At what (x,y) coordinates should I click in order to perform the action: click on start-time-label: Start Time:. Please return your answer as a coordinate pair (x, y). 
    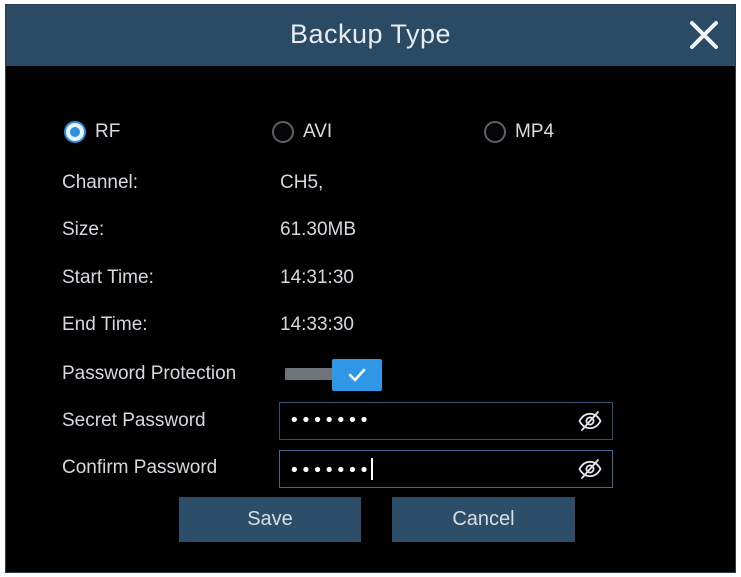
    Looking at the image, I should click on (108, 277).